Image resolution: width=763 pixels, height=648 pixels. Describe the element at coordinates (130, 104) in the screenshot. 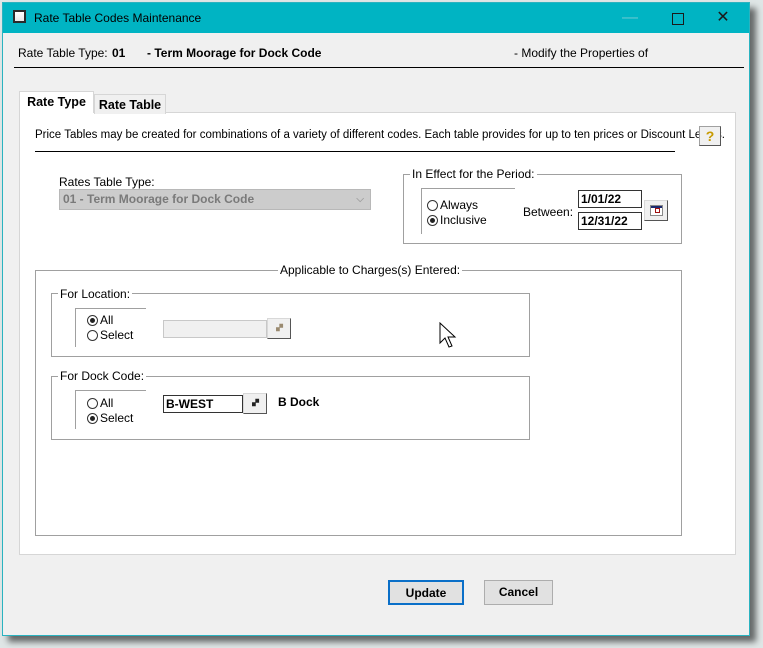

I see `tab-rate-table: Rate Table` at that location.